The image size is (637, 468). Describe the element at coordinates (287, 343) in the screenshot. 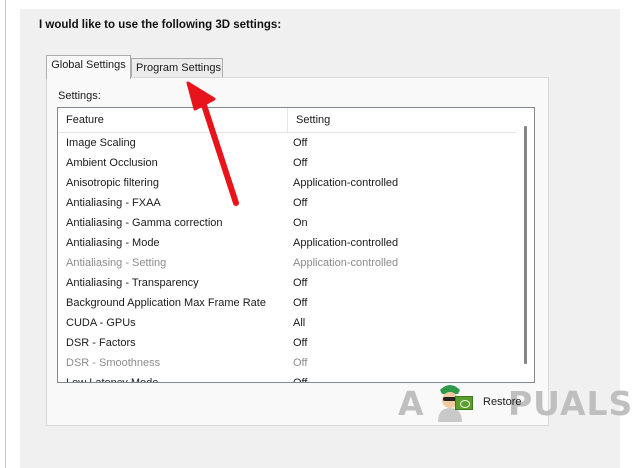

I see `table-row: DSR - Factors Off` at that location.